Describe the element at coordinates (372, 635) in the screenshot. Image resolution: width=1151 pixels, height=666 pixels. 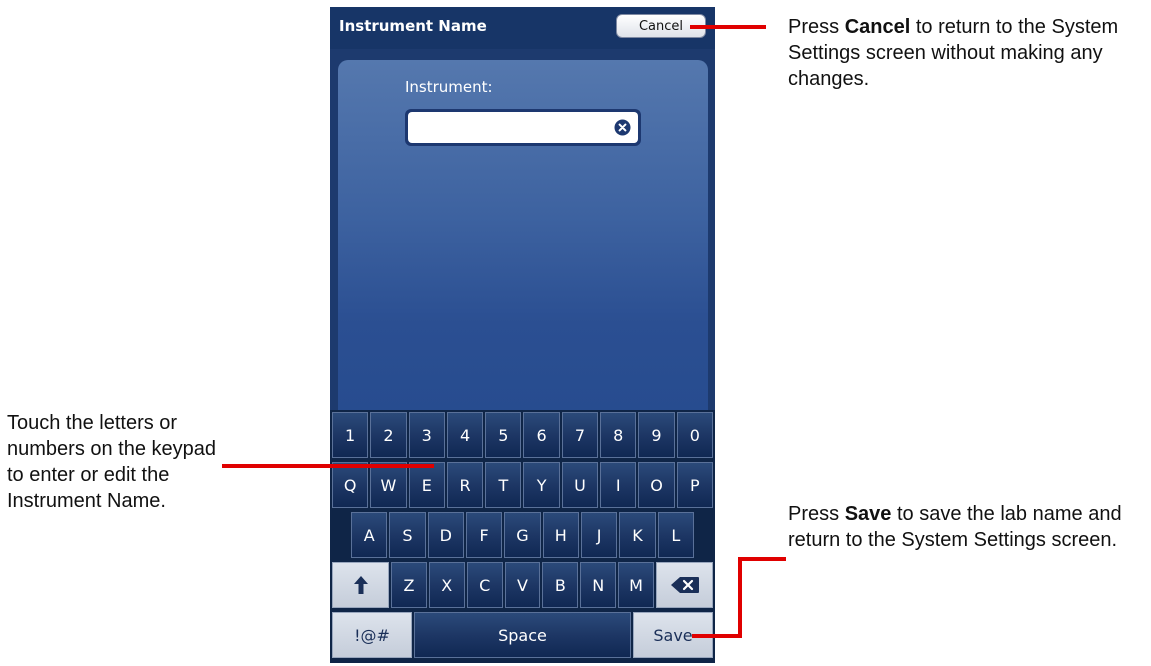
I see `symbols-key: !@#` at that location.